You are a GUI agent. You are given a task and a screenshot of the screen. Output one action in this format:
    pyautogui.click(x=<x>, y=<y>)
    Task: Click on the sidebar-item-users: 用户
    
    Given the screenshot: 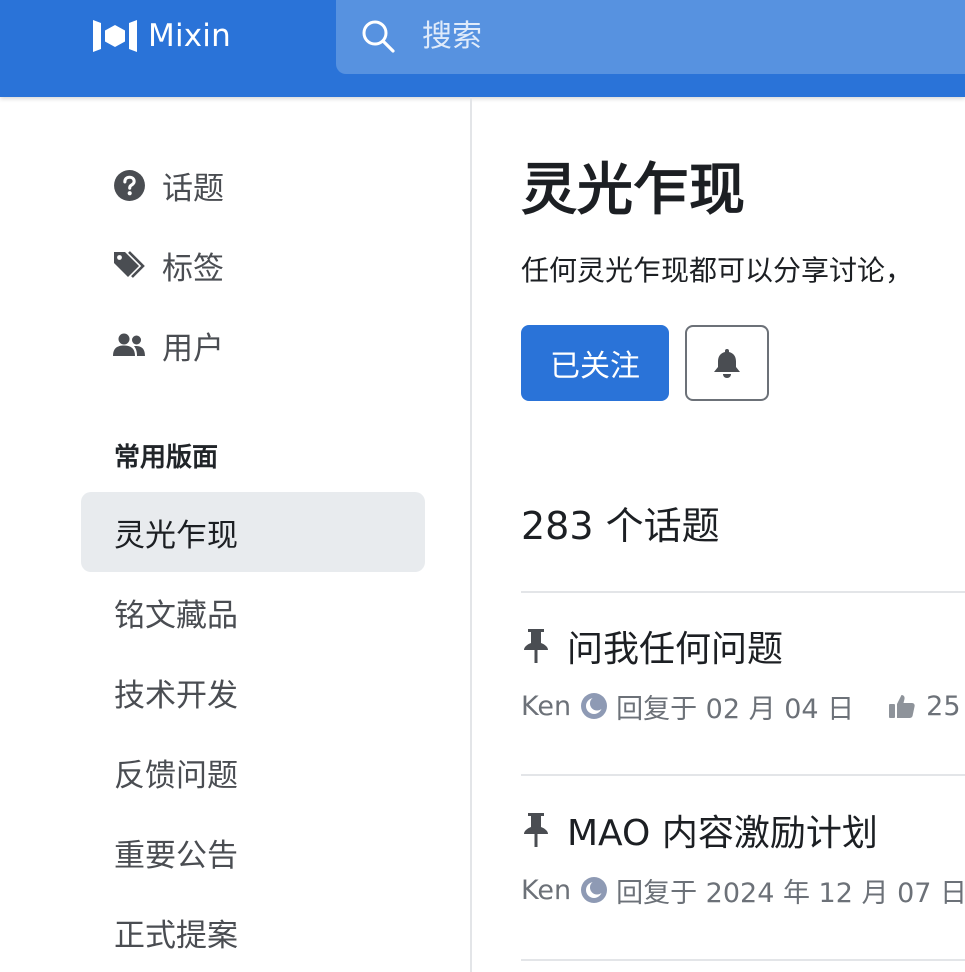 What is the action you would take?
    pyautogui.click(x=168, y=345)
    